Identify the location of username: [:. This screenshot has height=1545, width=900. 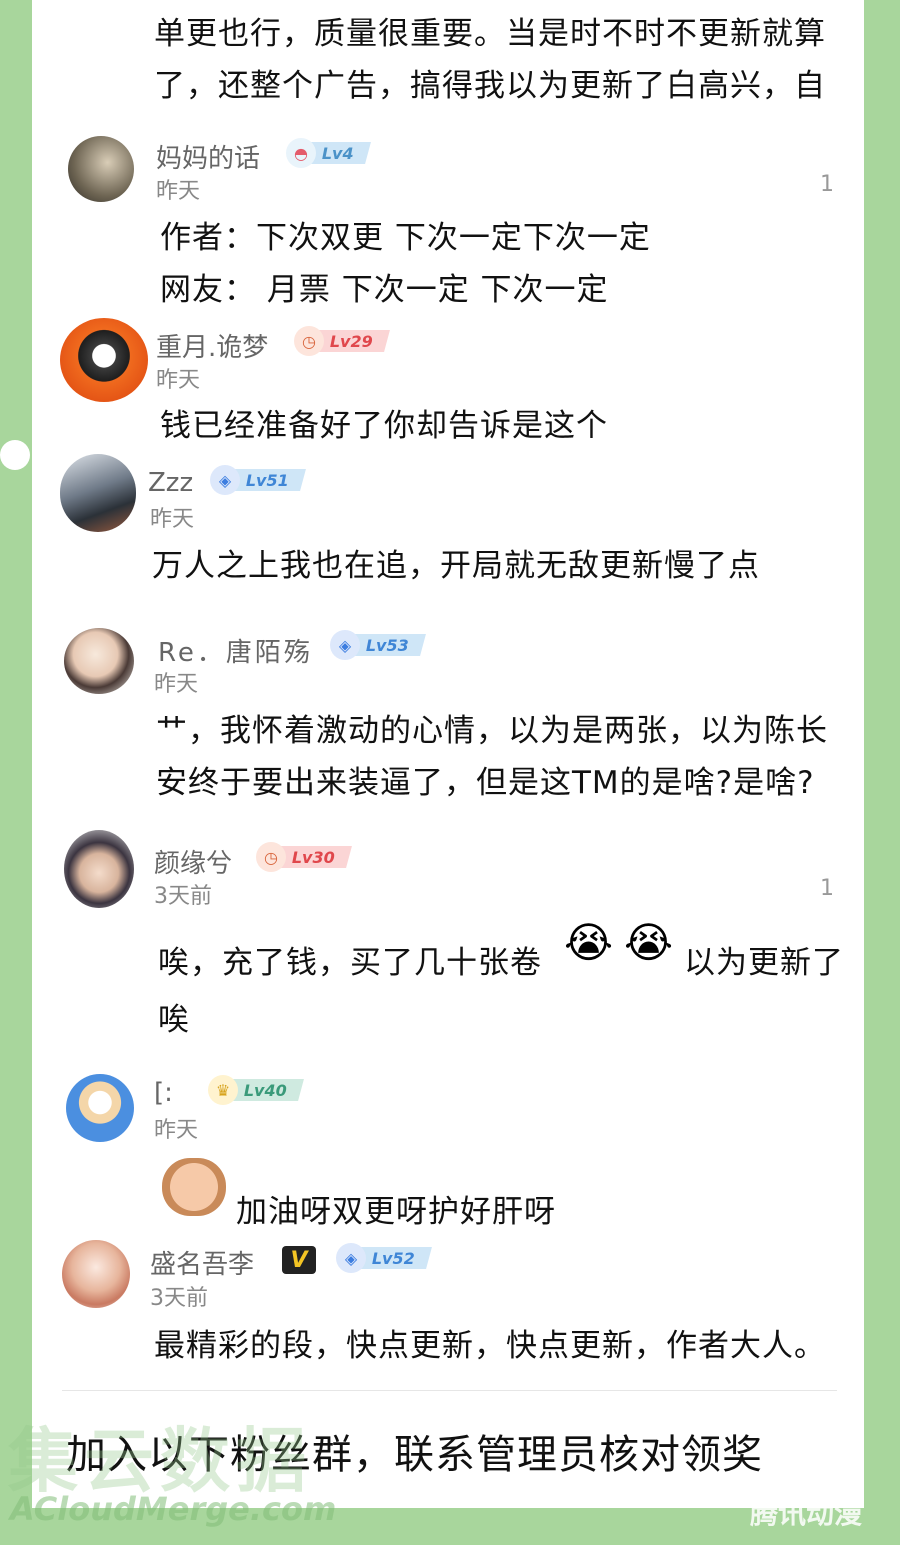
(163, 1093).